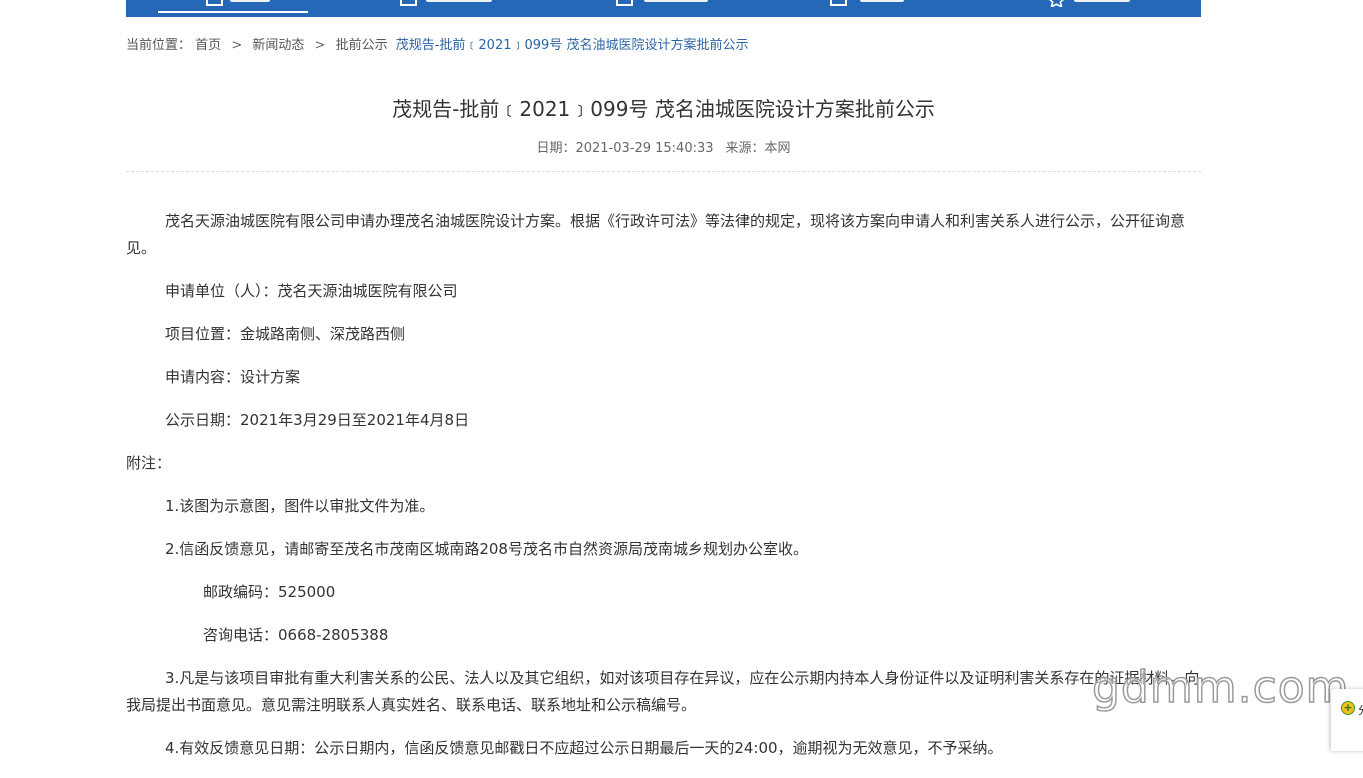 This screenshot has height=778, width=1363. Describe the element at coordinates (296, 635) in the screenshot. I see `phone-line: 咨询电话：0668-2805388` at that location.